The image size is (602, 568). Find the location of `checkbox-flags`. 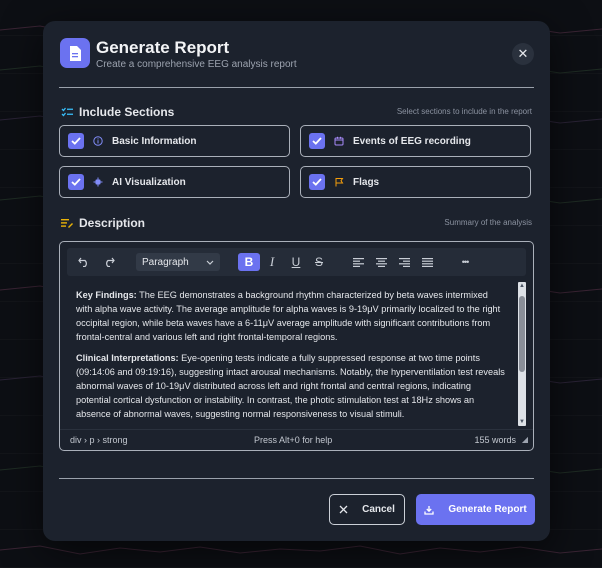

checkbox-flags is located at coordinates (317, 182).